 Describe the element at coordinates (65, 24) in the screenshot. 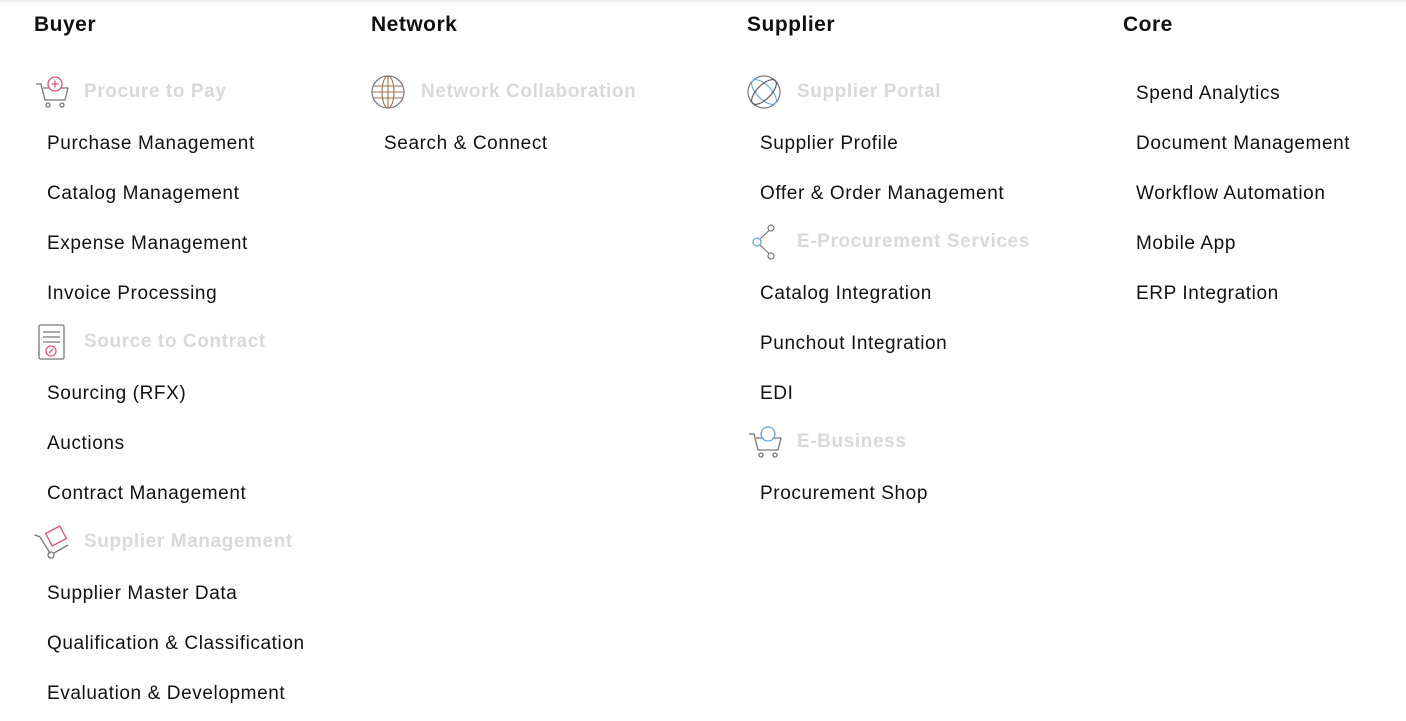

I see `column-title: Buyer` at that location.